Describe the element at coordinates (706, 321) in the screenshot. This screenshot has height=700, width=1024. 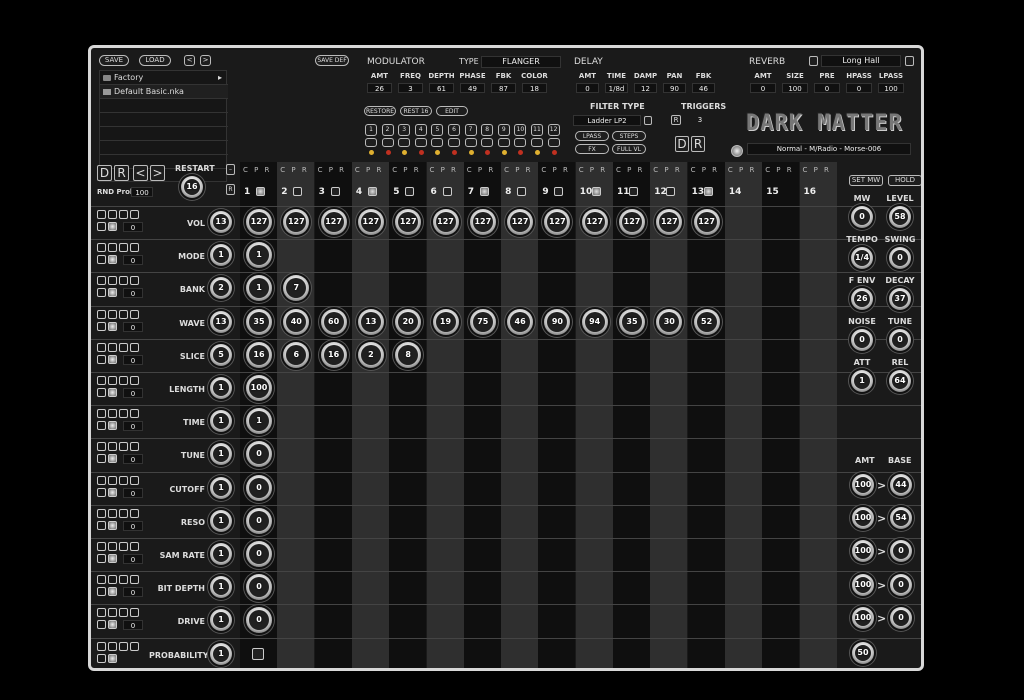
I see `step-knob: 52` at that location.